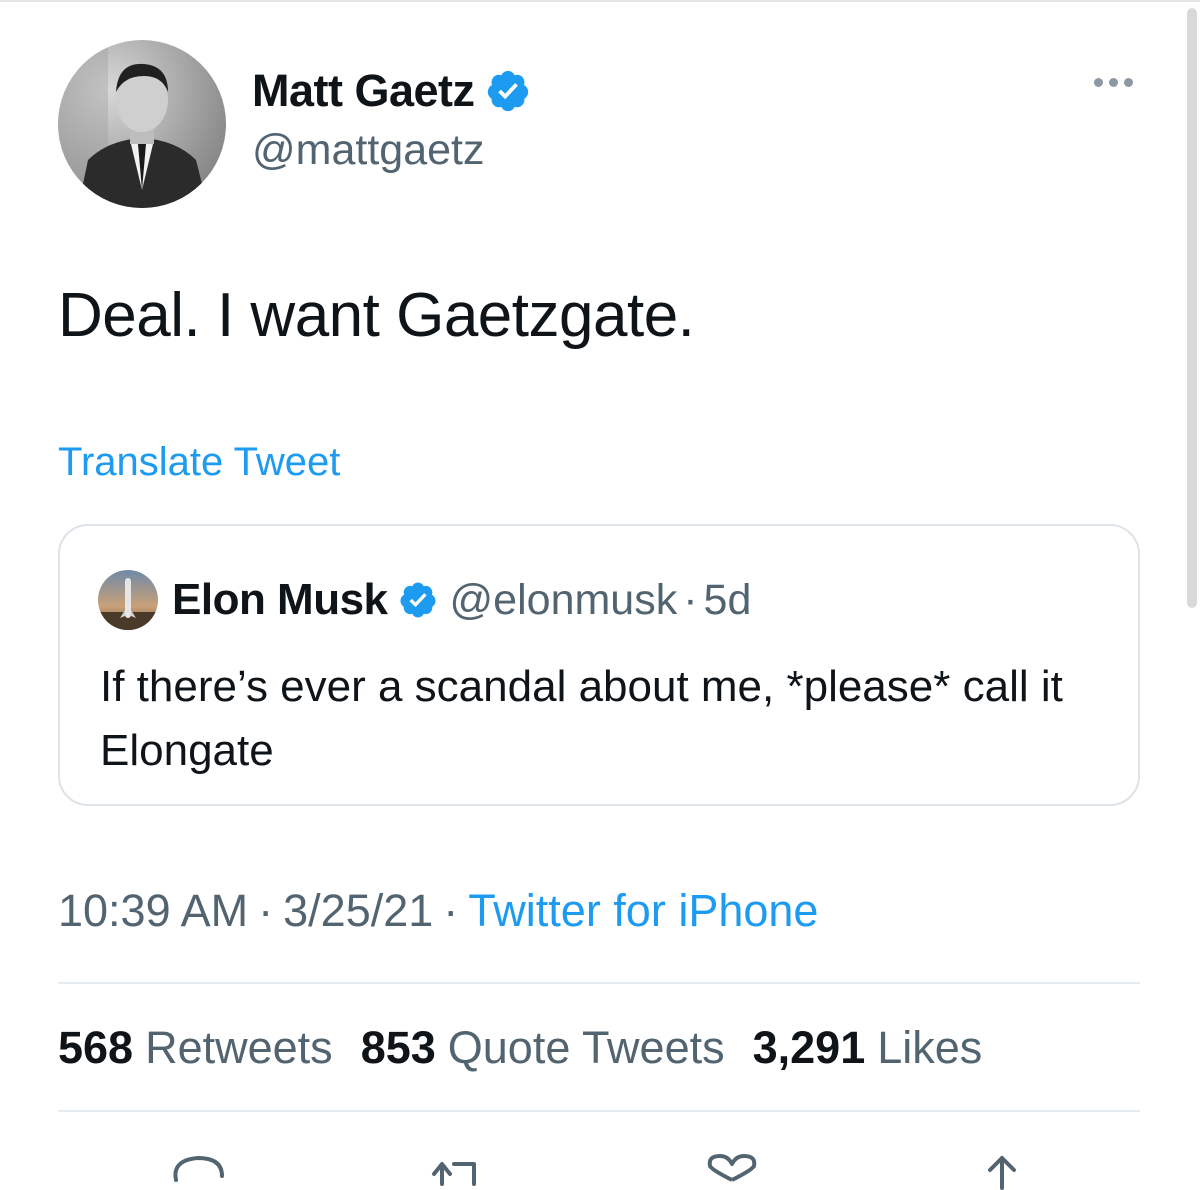 The image size is (1200, 1190). What do you see at coordinates (930, 1047) in the screenshot?
I see `stat-label: Likes` at bounding box center [930, 1047].